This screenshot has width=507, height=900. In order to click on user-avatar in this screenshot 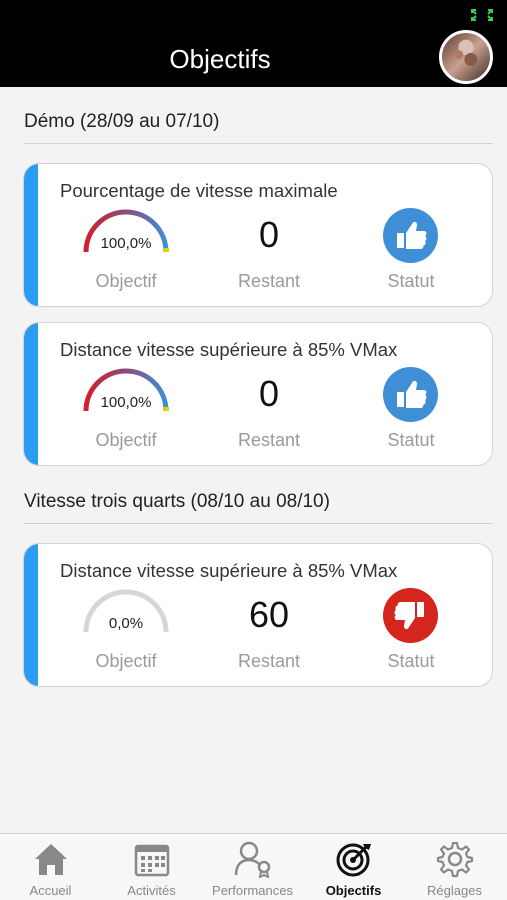, I will do `click(466, 57)`.